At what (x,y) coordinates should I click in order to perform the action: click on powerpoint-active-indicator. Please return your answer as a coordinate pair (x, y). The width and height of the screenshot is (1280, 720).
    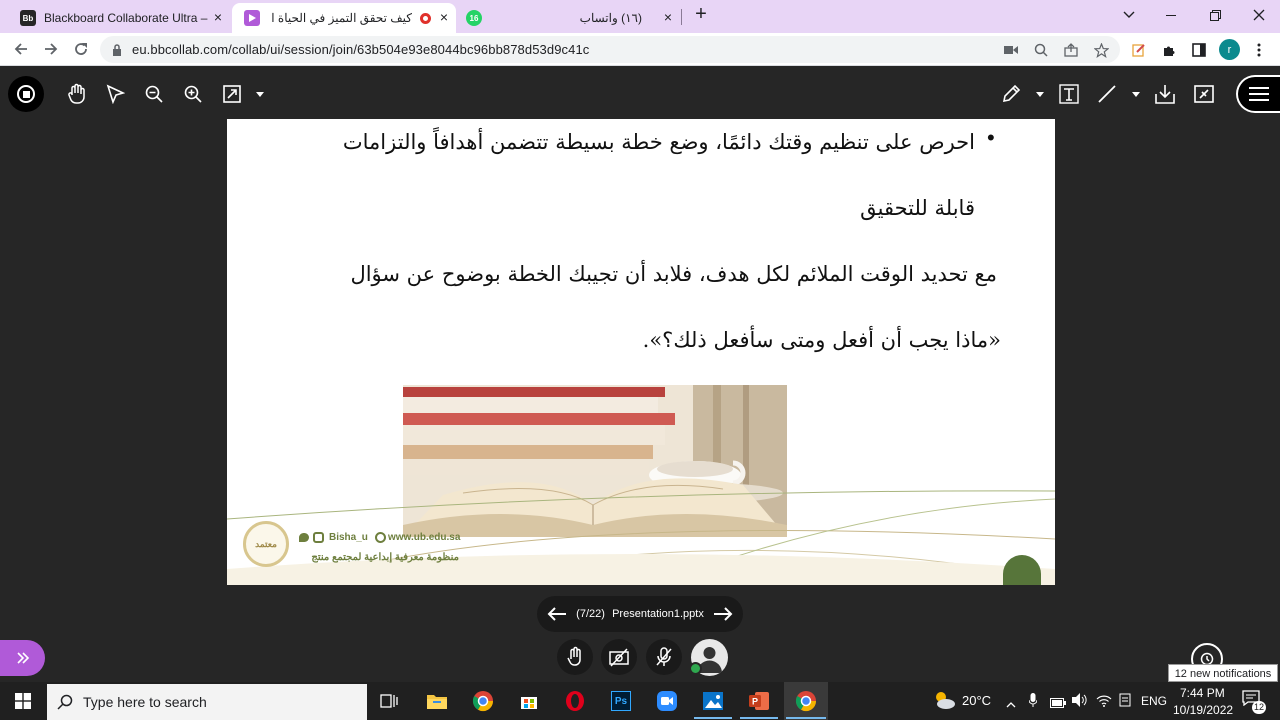
    Looking at the image, I should click on (759, 718).